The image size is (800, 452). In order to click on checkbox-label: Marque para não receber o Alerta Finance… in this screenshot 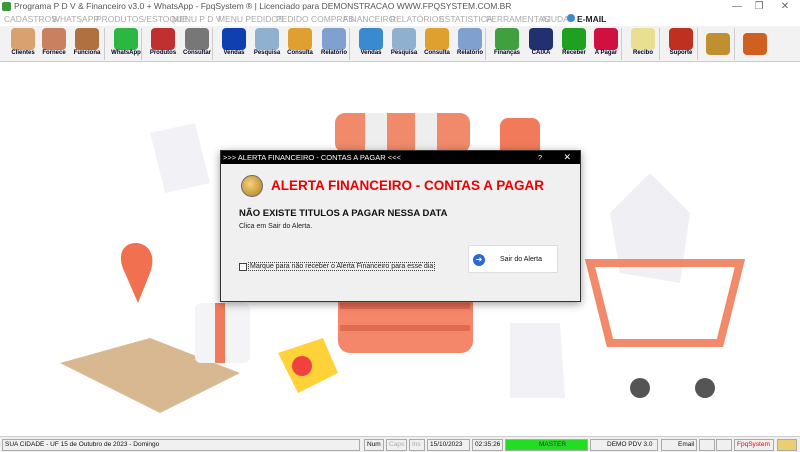, I will do `click(342, 266)`.